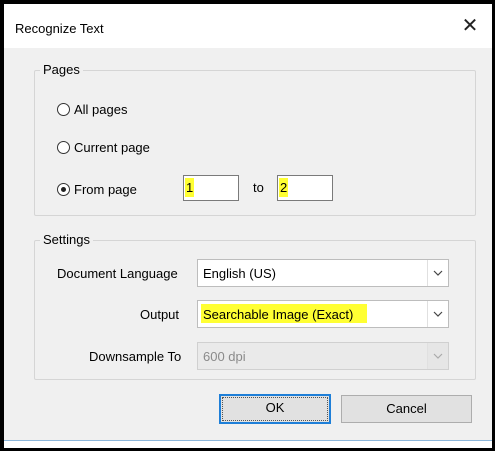 This screenshot has width=495, height=451. I want to click on focus-rectangle, so click(275, 409).